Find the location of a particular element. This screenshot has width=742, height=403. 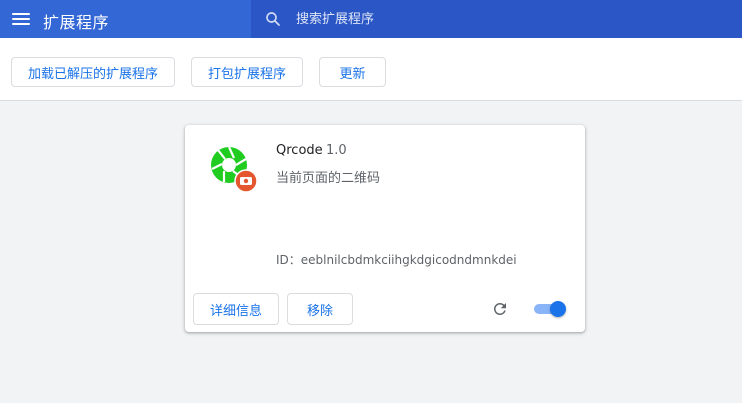

search-icon is located at coordinates (273, 19).